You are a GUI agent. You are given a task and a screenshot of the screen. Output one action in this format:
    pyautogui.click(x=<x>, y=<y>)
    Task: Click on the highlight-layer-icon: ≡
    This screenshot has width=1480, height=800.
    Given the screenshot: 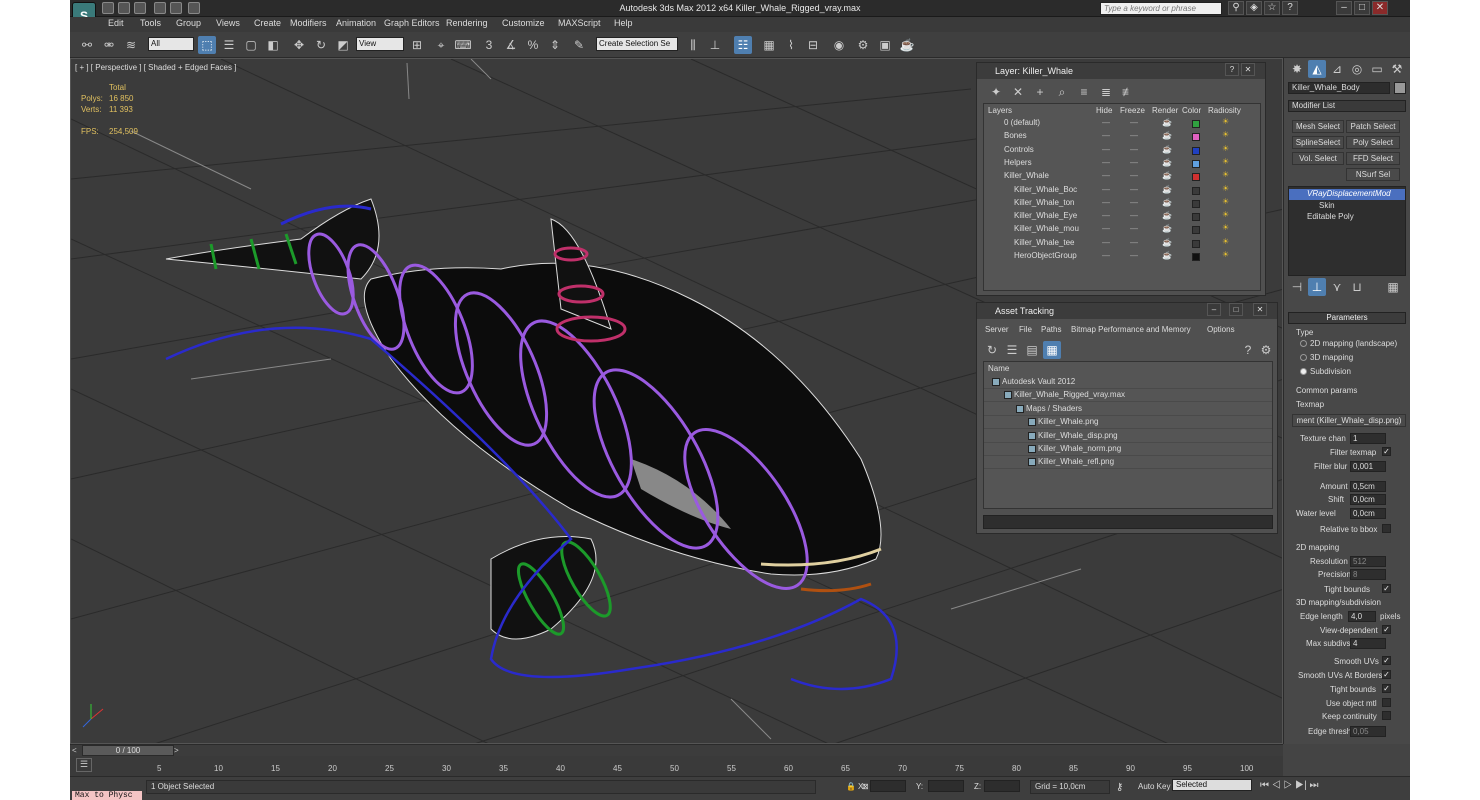 What is the action you would take?
    pyautogui.click(x=1084, y=92)
    